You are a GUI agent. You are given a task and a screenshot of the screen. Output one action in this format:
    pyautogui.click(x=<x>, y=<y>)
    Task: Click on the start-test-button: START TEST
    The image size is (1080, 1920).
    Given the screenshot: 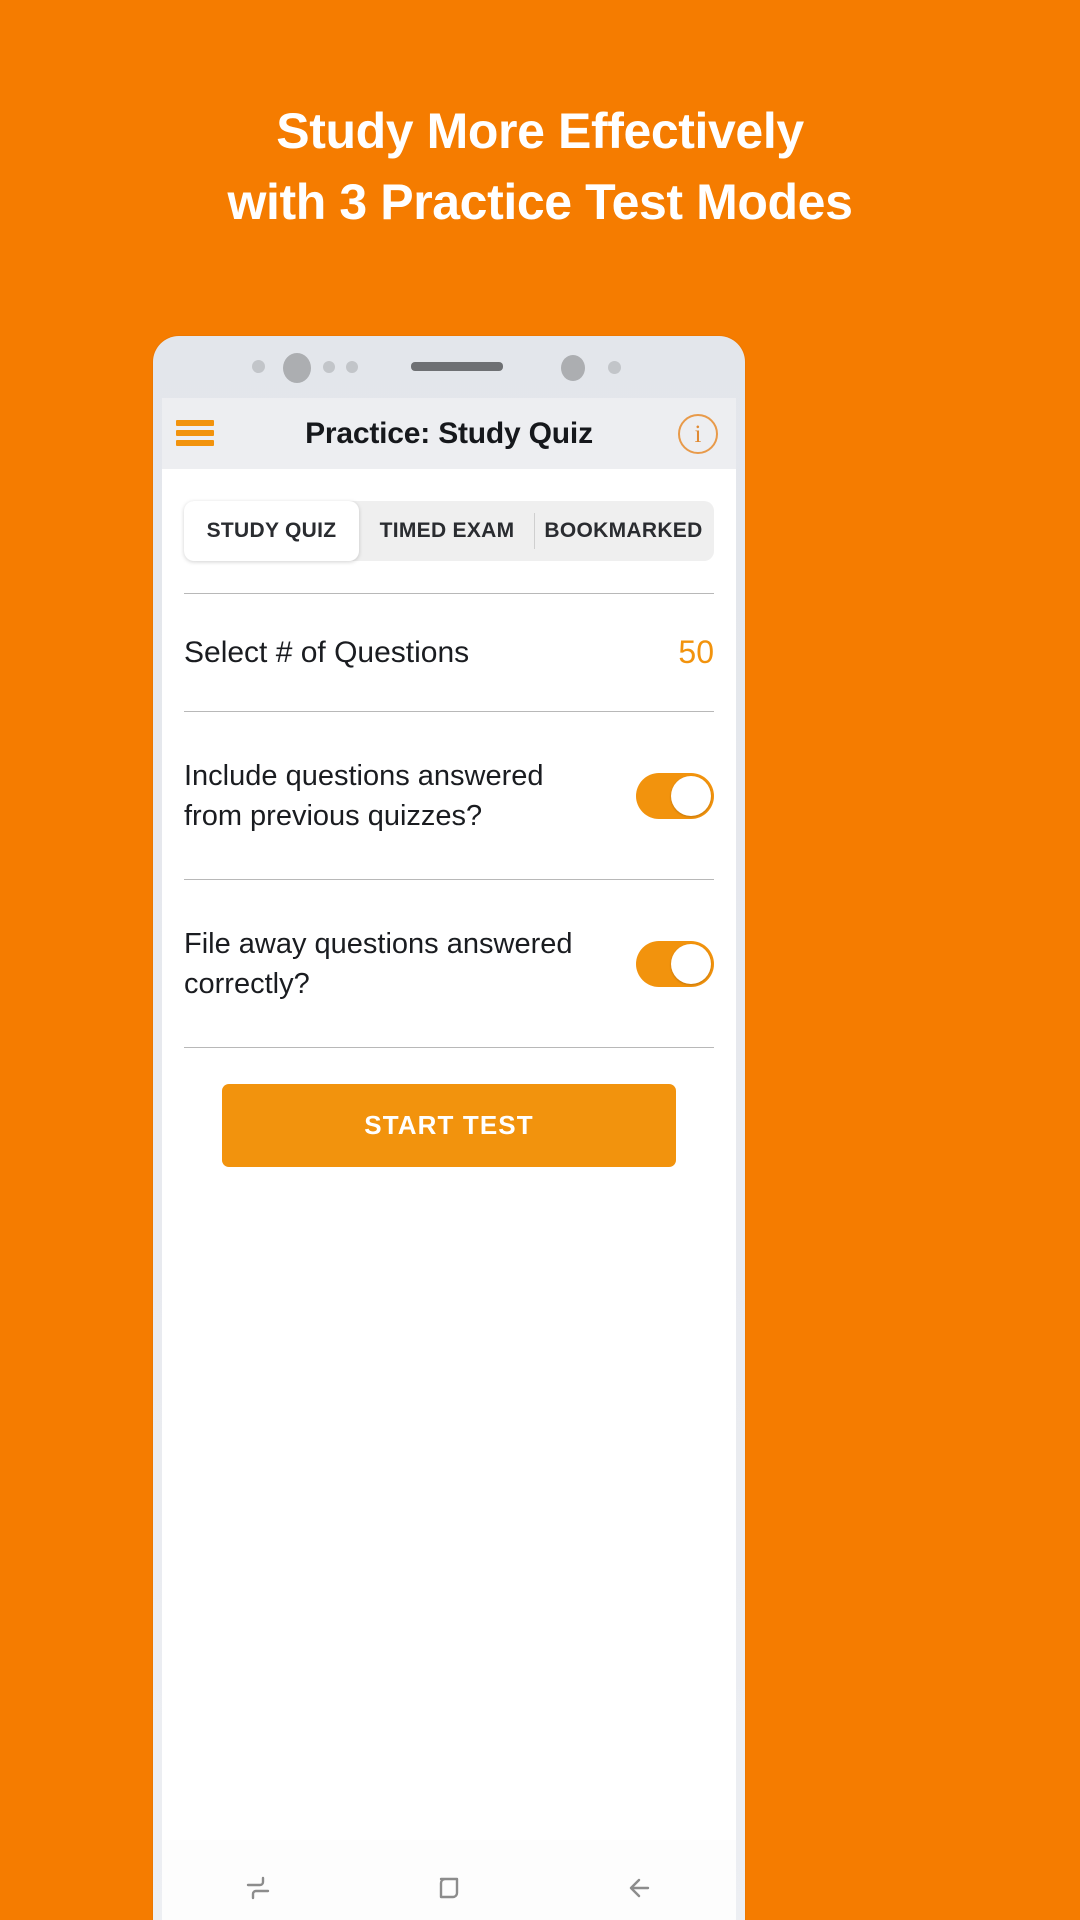 What is the action you would take?
    pyautogui.click(x=449, y=1125)
    